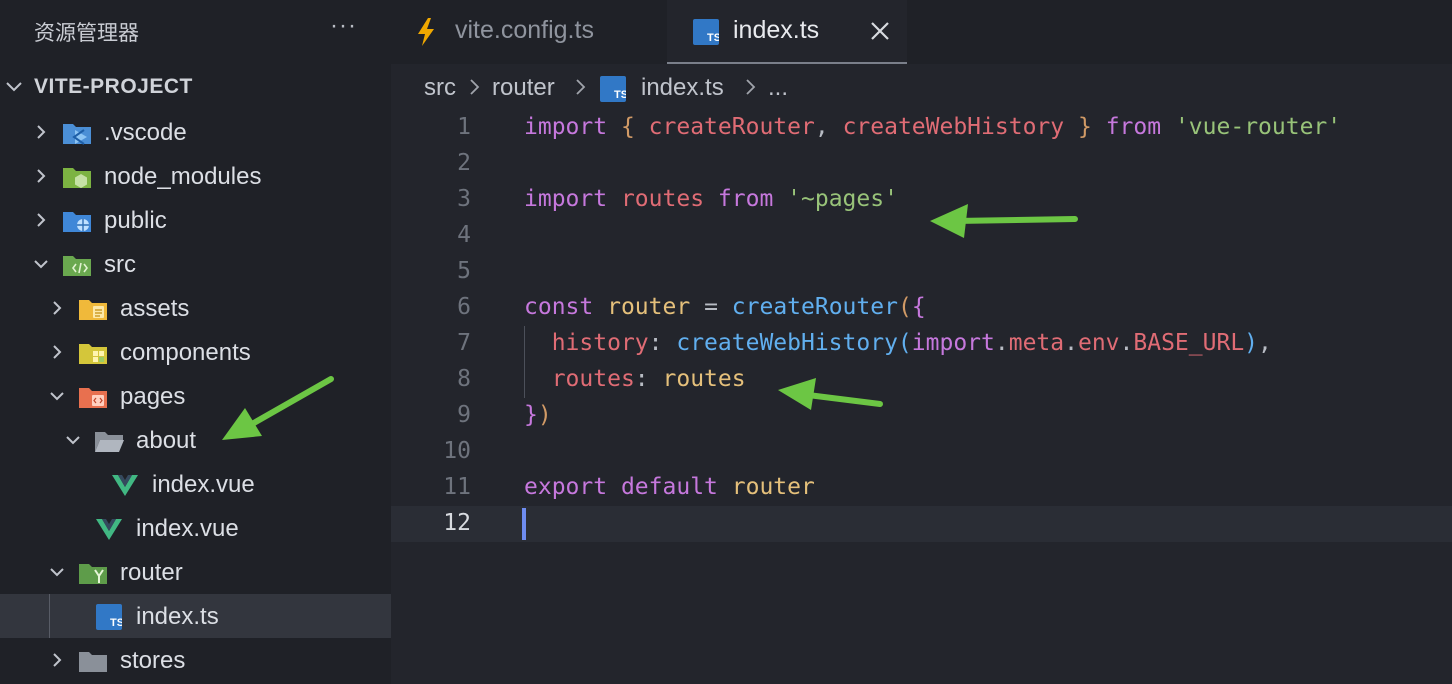 Image resolution: width=1452 pixels, height=684 pixels. Describe the element at coordinates (77, 222) in the screenshot. I see `globe-folder-icon` at that location.